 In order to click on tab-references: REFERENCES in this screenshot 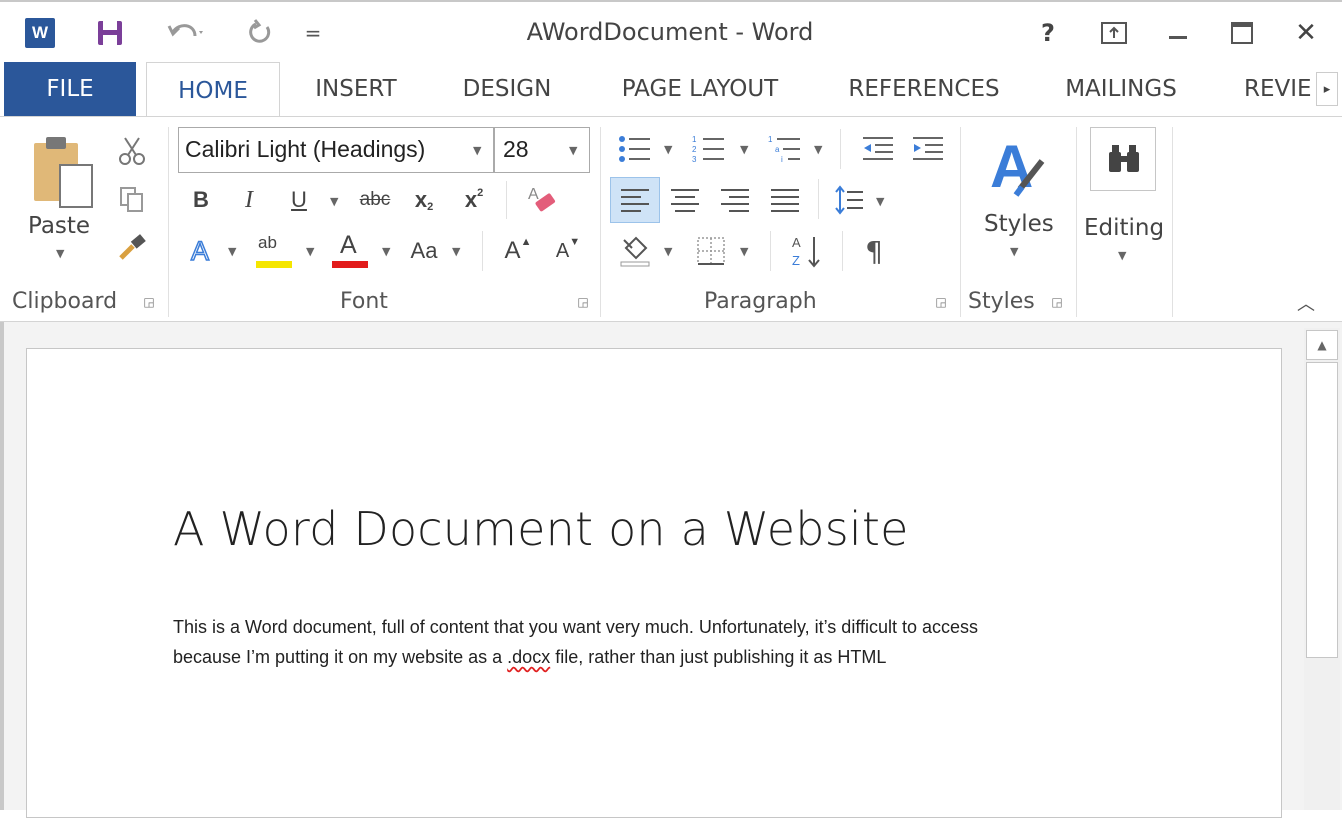, I will do `click(924, 89)`.